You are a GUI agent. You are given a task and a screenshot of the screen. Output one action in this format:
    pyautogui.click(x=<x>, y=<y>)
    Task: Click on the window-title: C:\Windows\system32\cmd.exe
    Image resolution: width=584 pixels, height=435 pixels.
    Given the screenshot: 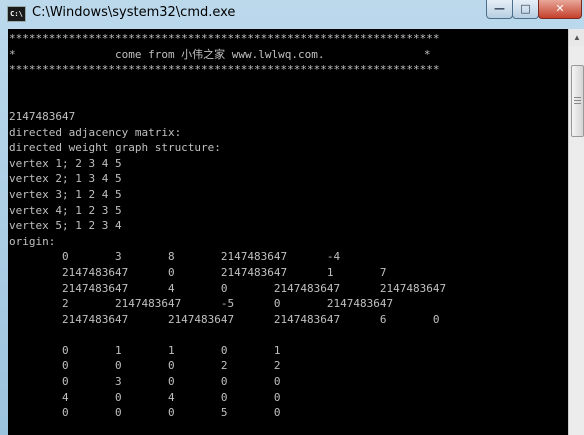 What is the action you would take?
    pyautogui.click(x=134, y=12)
    